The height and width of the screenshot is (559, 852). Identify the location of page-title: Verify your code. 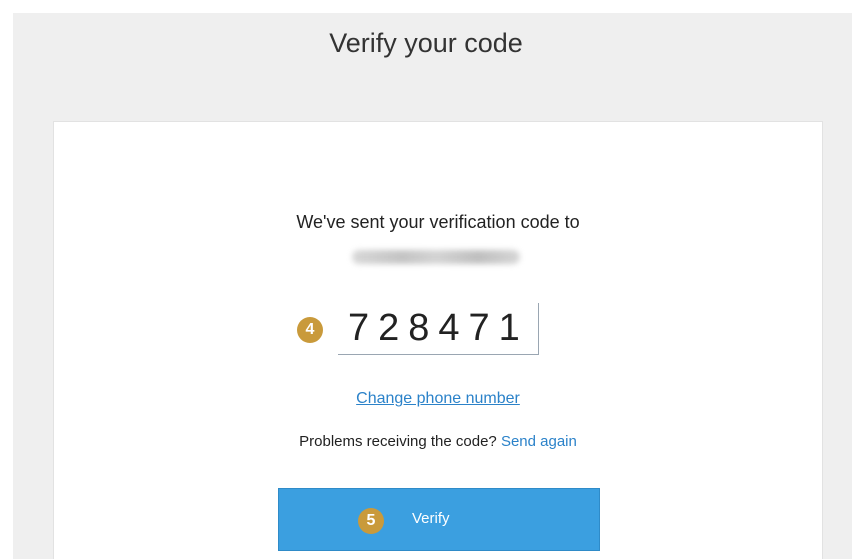
(426, 43).